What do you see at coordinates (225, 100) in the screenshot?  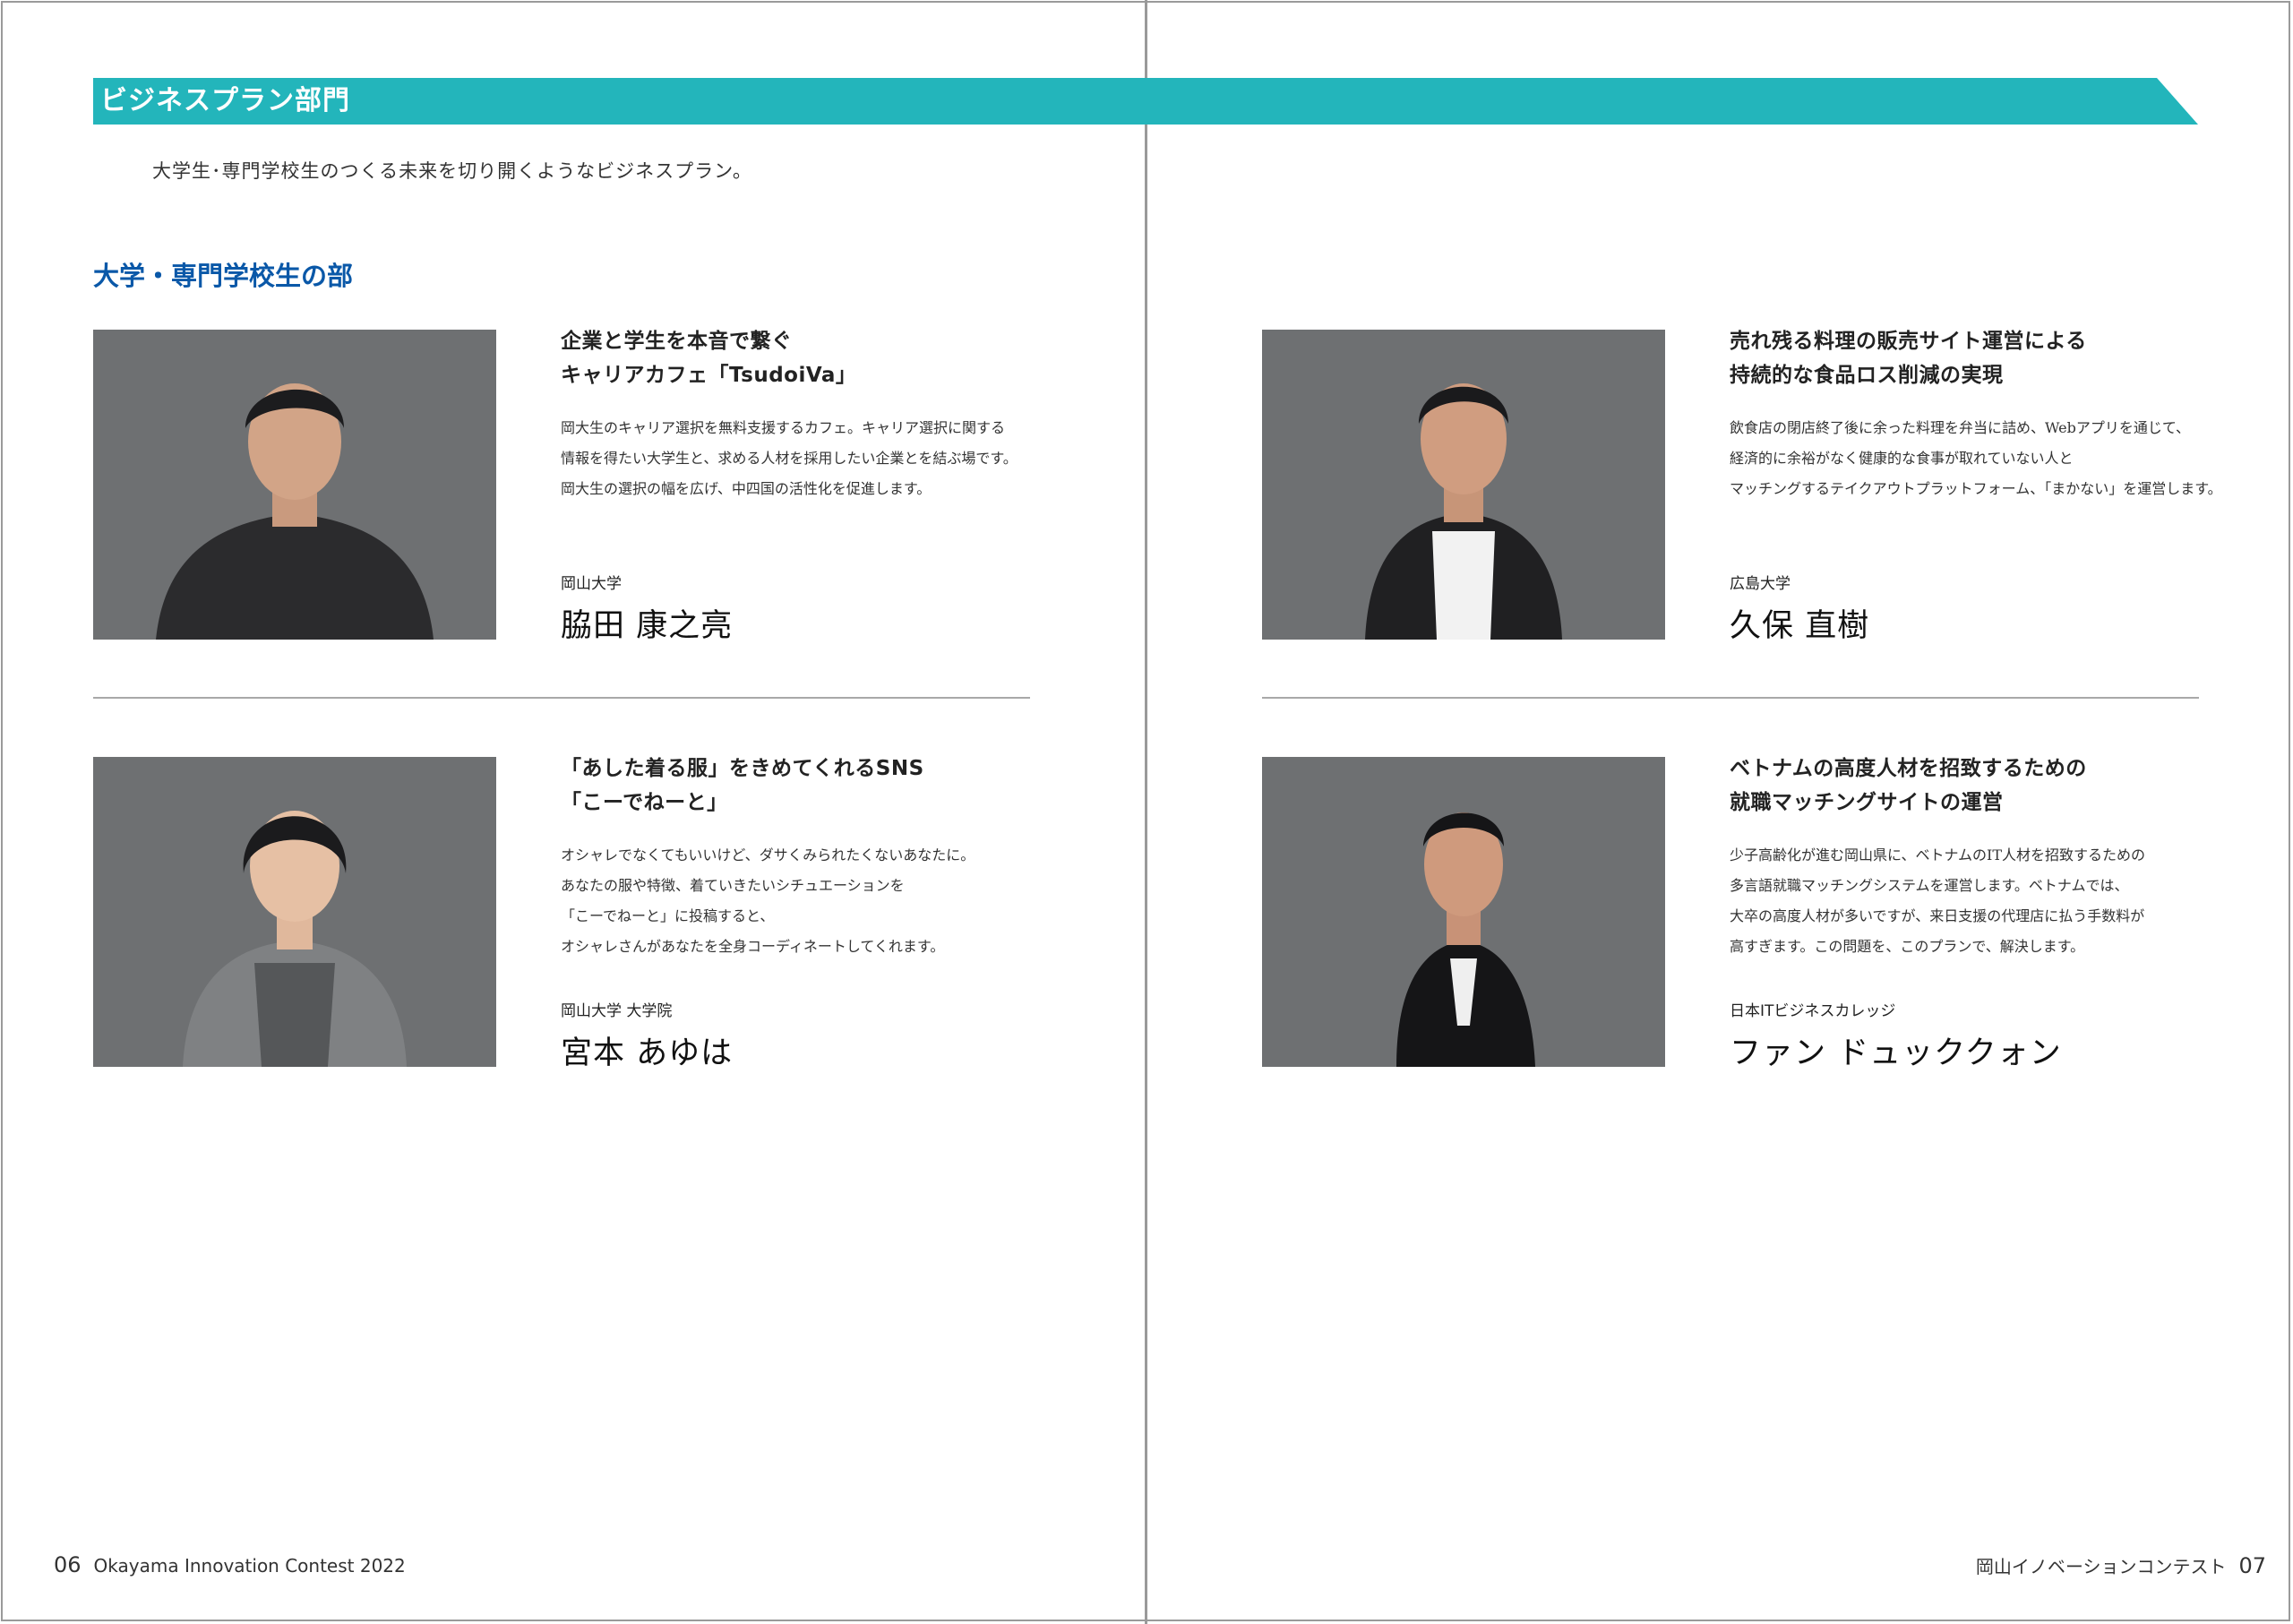 I see `banner-title: ビジネスプラン部門` at bounding box center [225, 100].